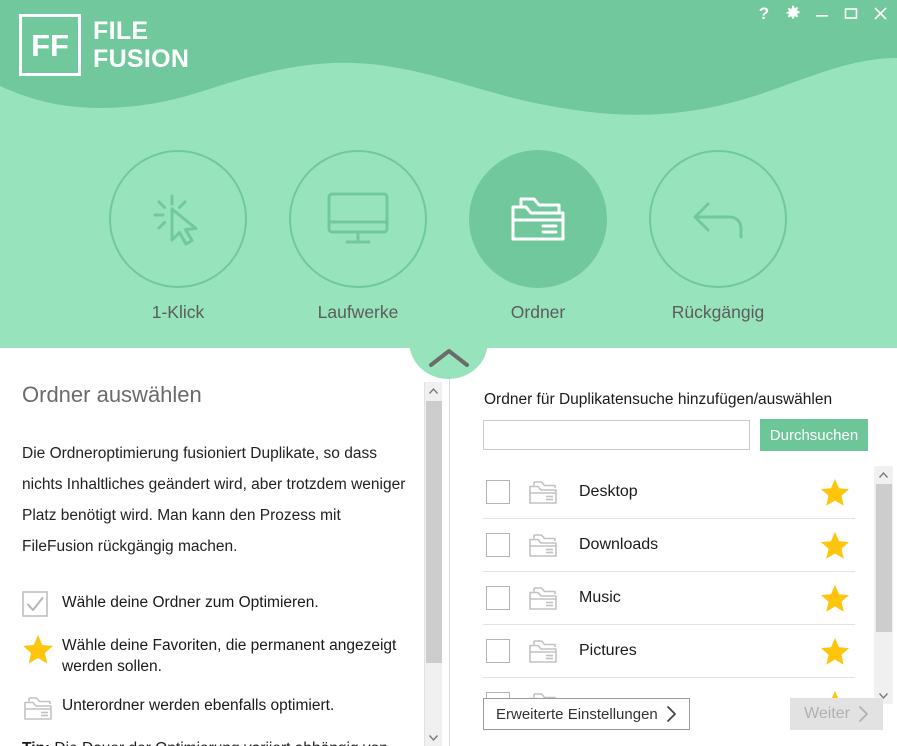  I want to click on legend-text-checkbox: Wähle deine Ordner zum Optimieren., so click(190, 602).